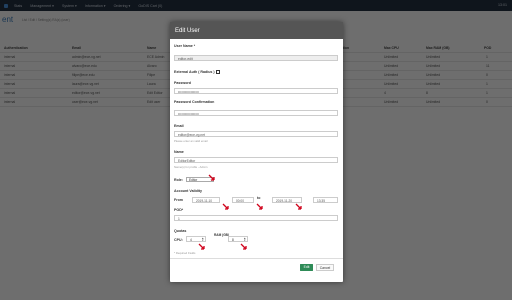  What do you see at coordinates (179, 210) in the screenshot?
I see `pod-label: POD*` at bounding box center [179, 210].